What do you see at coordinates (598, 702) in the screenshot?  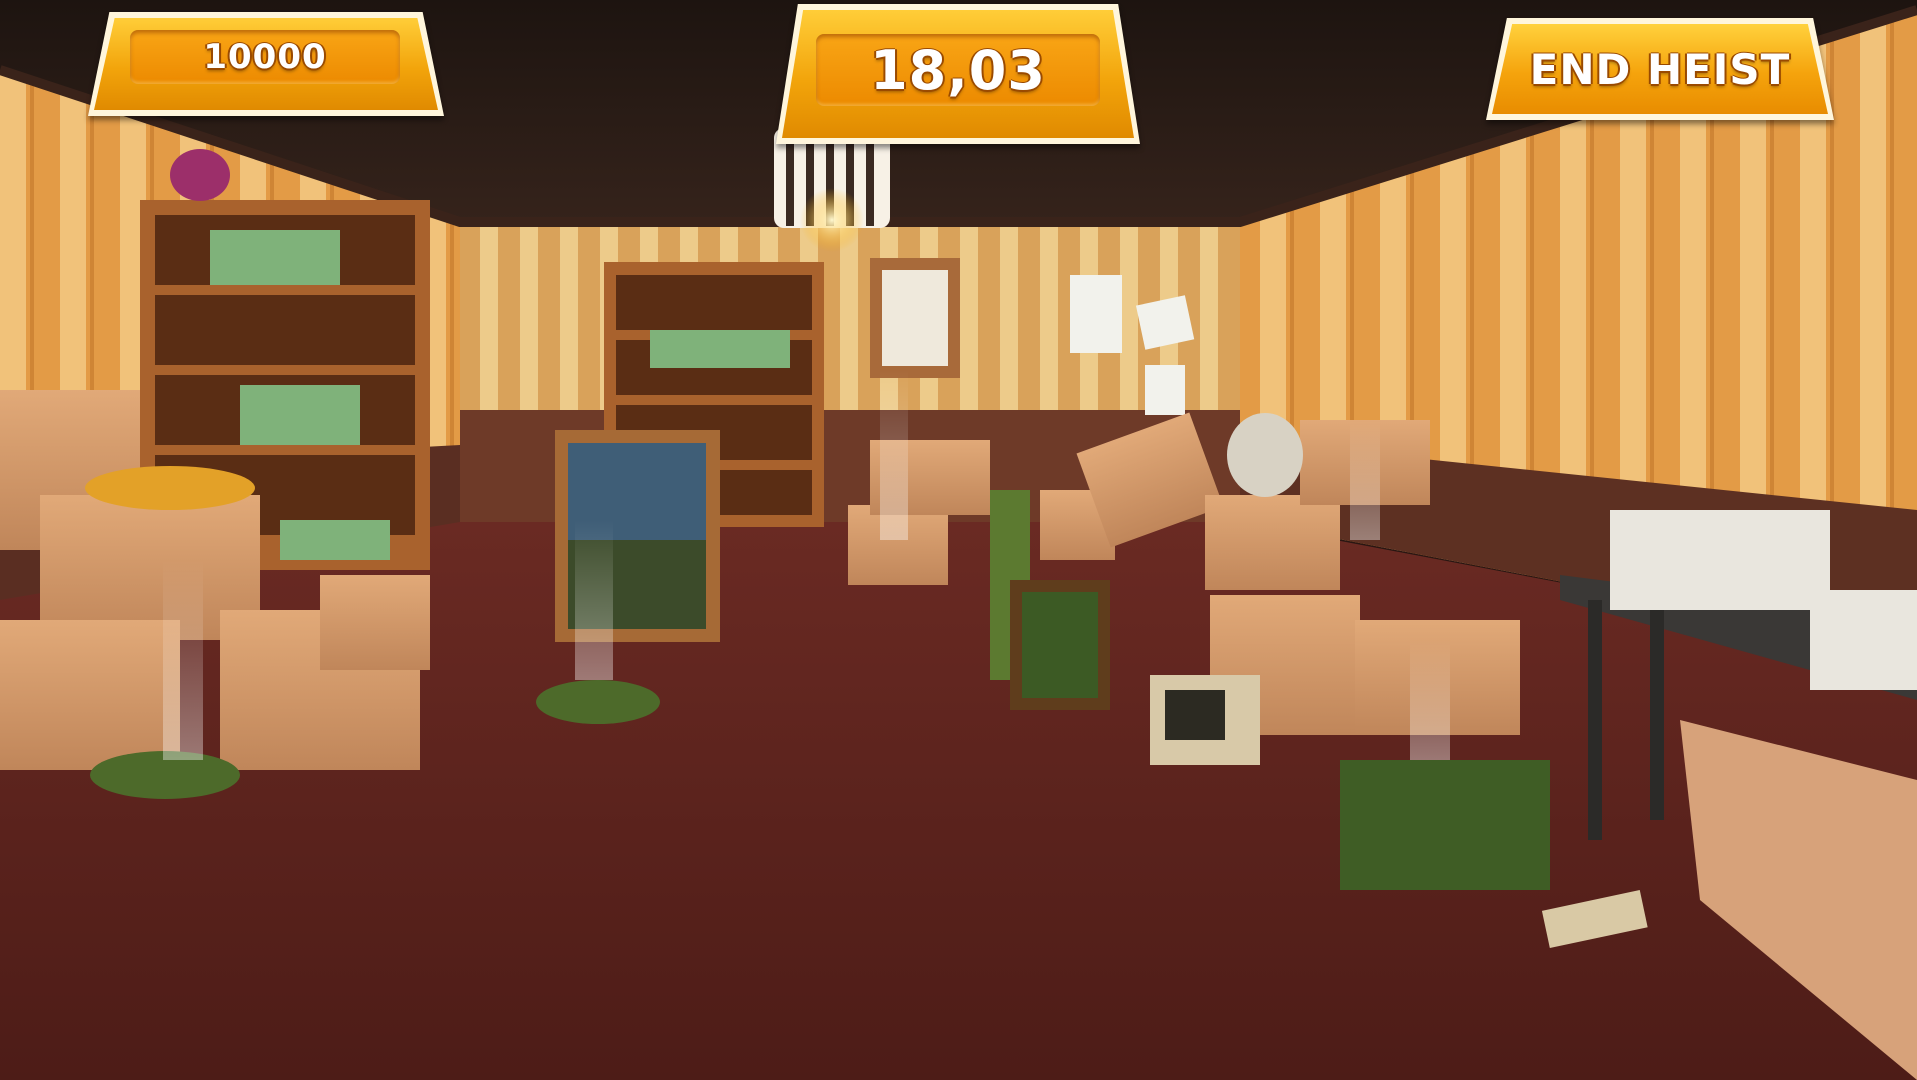 I see `cash-pile` at bounding box center [598, 702].